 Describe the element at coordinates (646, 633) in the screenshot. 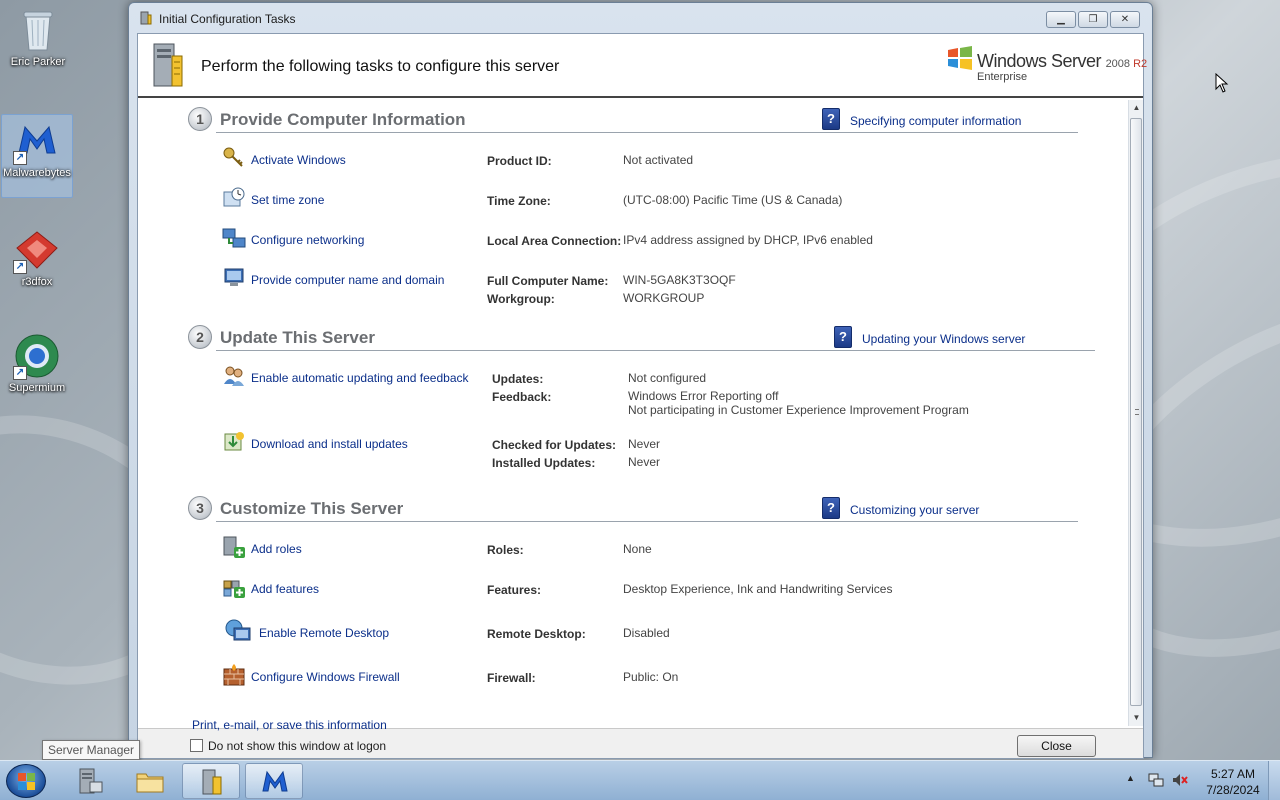

I see `remote-desktop-value: Disabled` at that location.